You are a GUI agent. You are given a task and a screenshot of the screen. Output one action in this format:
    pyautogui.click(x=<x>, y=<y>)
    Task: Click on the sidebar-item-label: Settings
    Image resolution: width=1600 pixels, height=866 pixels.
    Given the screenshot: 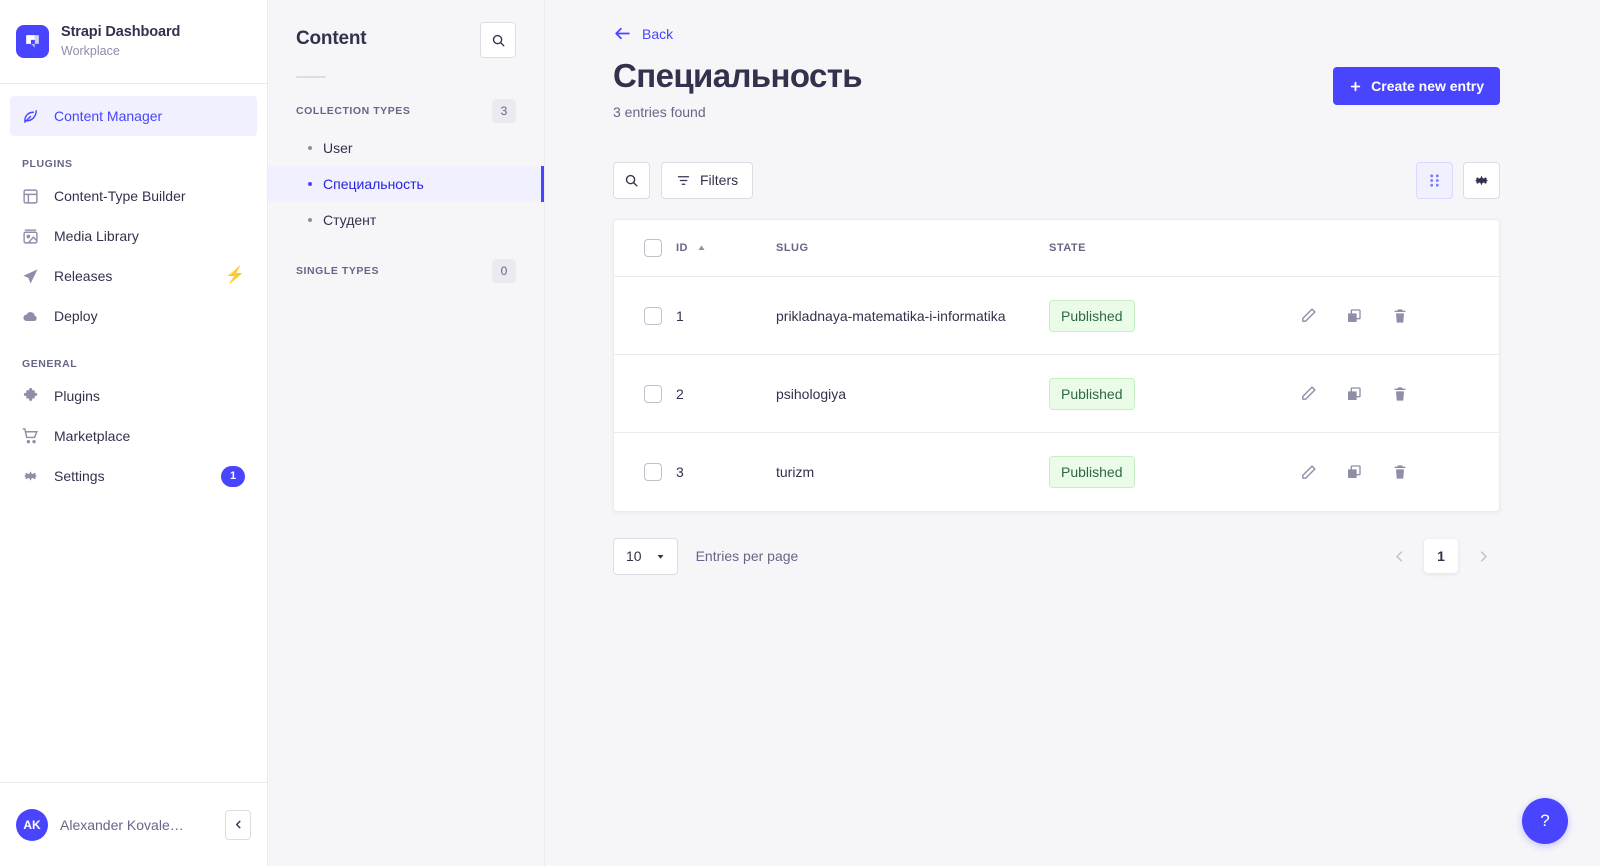 What is the action you would take?
    pyautogui.click(x=79, y=476)
    